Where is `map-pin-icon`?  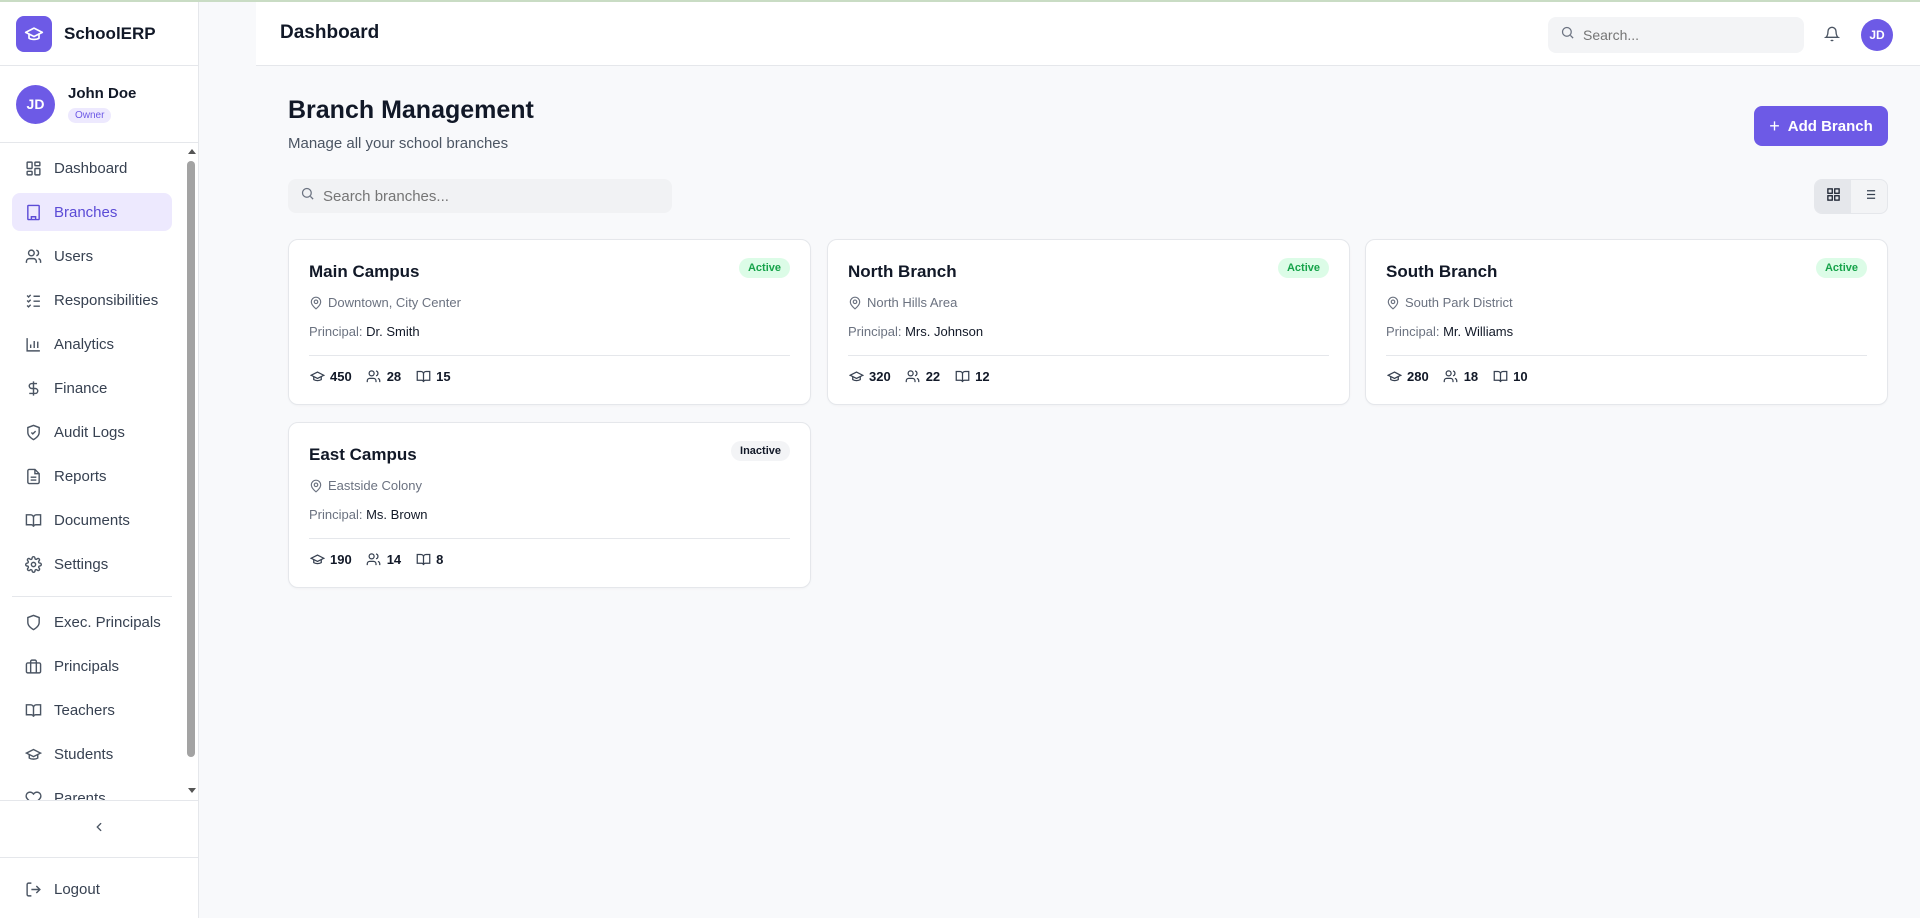
map-pin-icon is located at coordinates (855, 303).